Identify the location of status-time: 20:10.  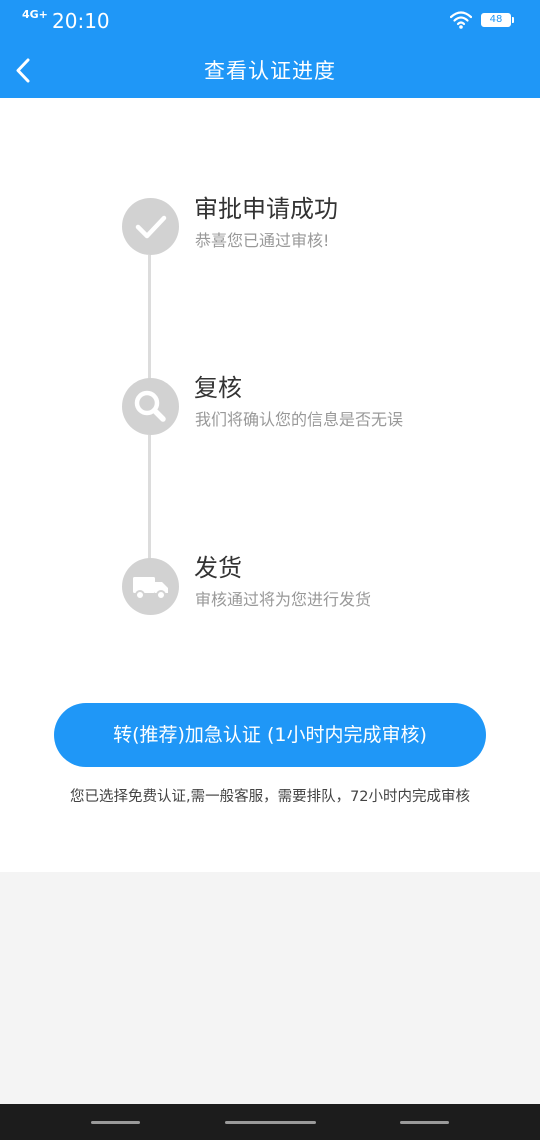
(81, 21).